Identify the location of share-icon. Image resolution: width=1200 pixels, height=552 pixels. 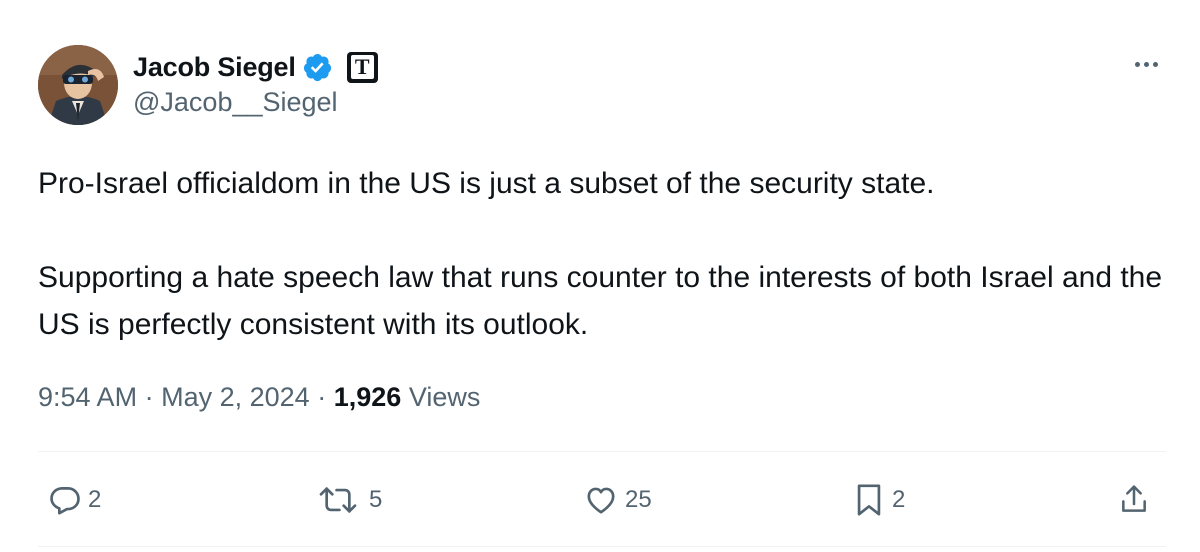
(1134, 498).